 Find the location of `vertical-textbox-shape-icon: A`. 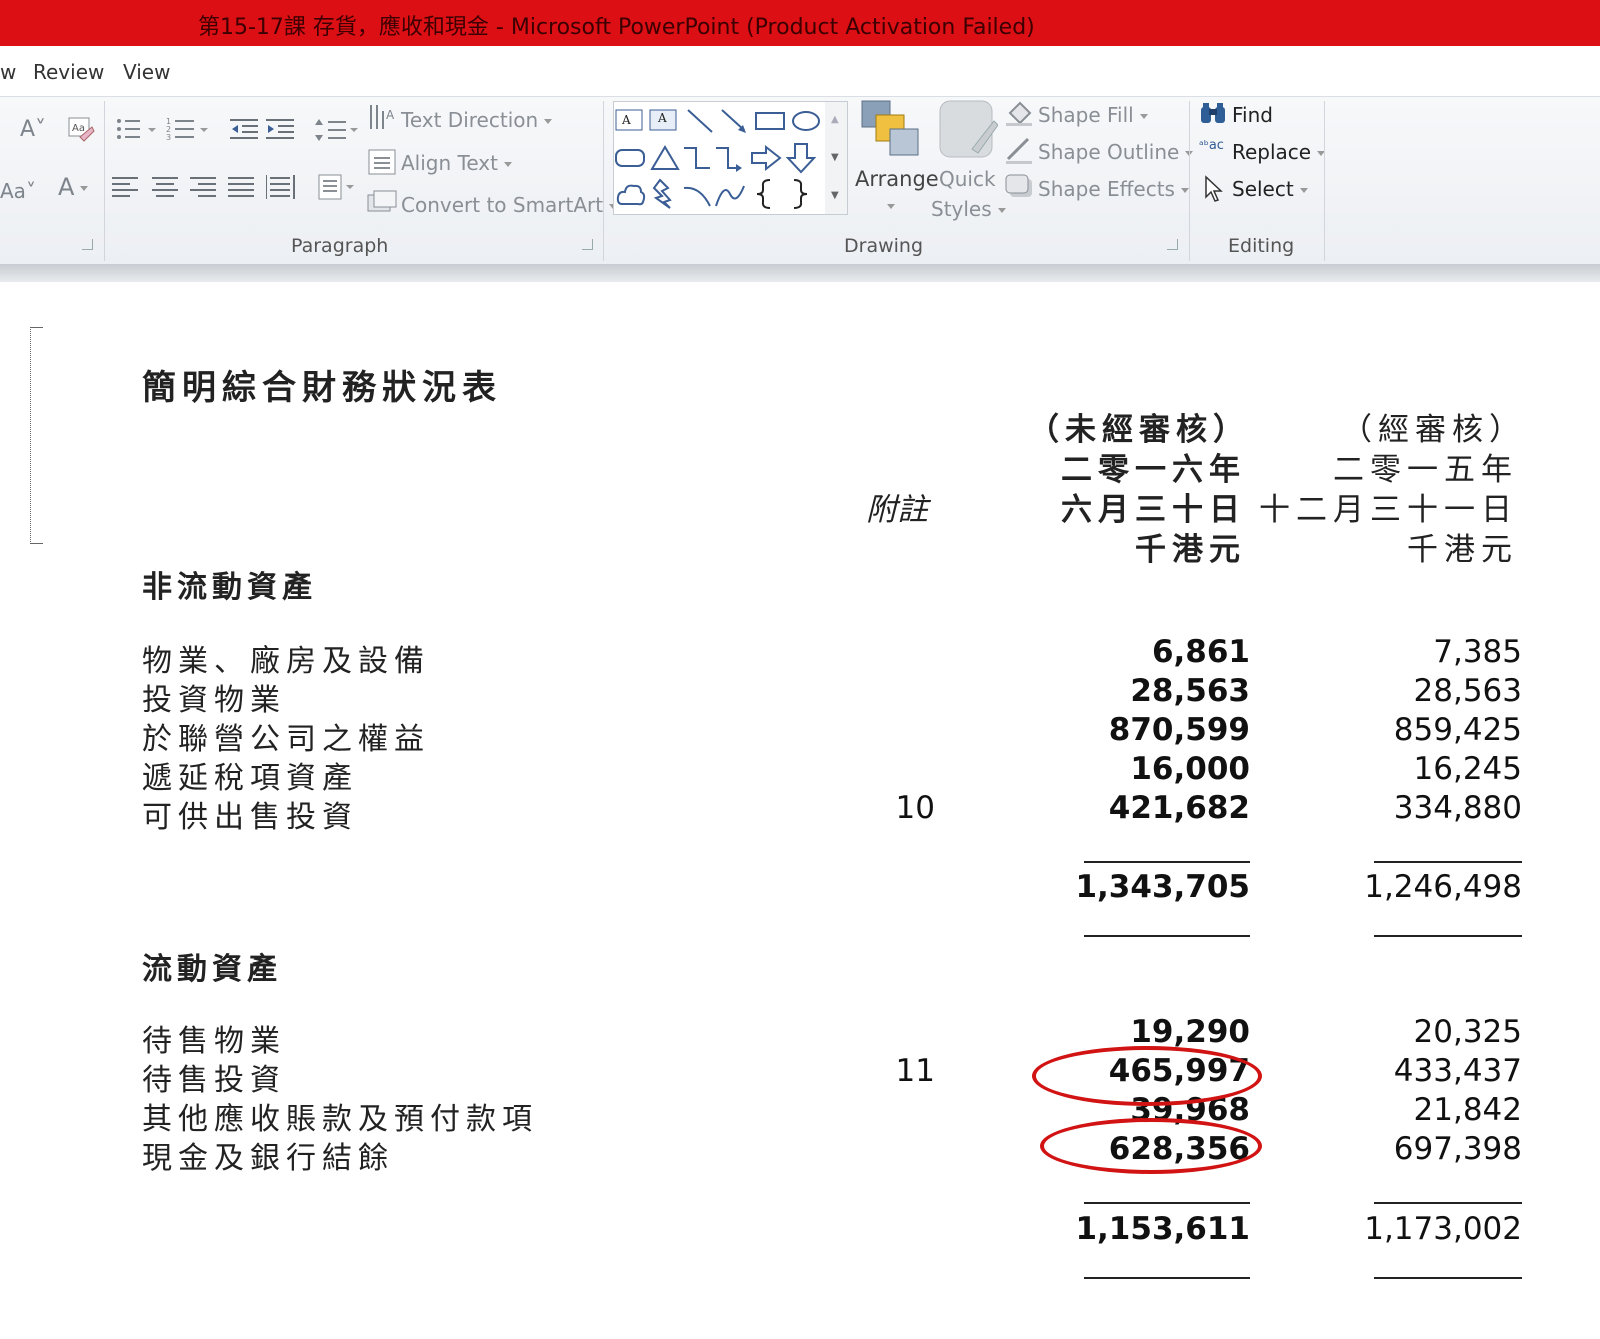

vertical-textbox-shape-icon: A is located at coordinates (663, 122).